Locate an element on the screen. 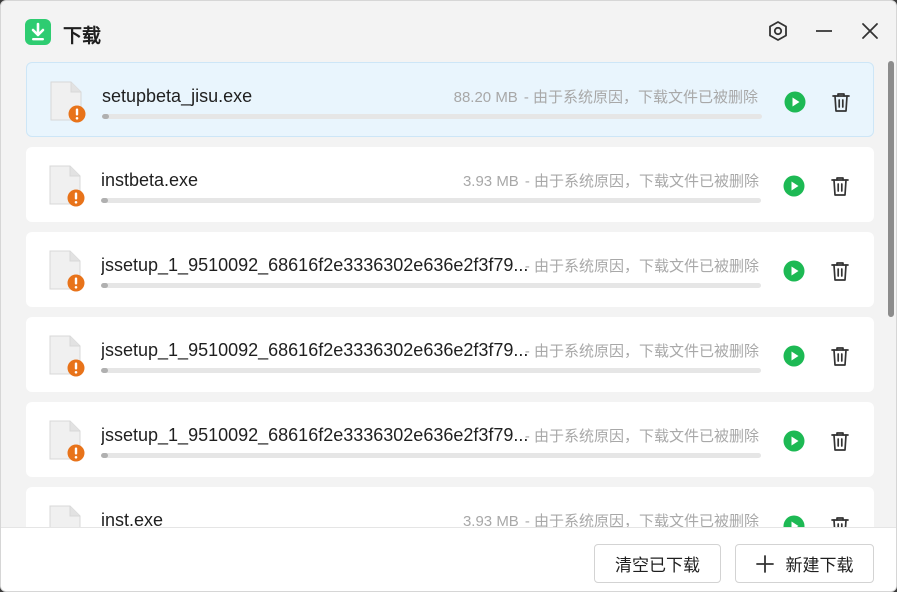 This screenshot has height=592, width=897. clear-downloaded-button: 清空已下载 is located at coordinates (657, 563).